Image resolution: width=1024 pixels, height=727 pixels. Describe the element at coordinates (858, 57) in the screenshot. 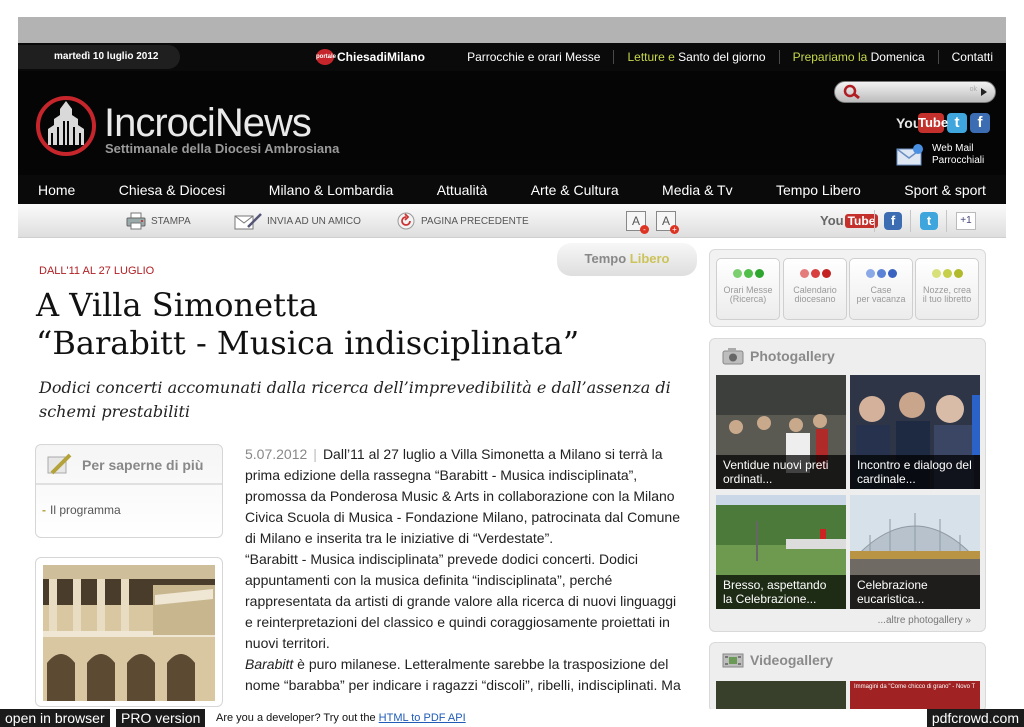

I see `top-link-domenica: Prepariamo la Domenica` at that location.